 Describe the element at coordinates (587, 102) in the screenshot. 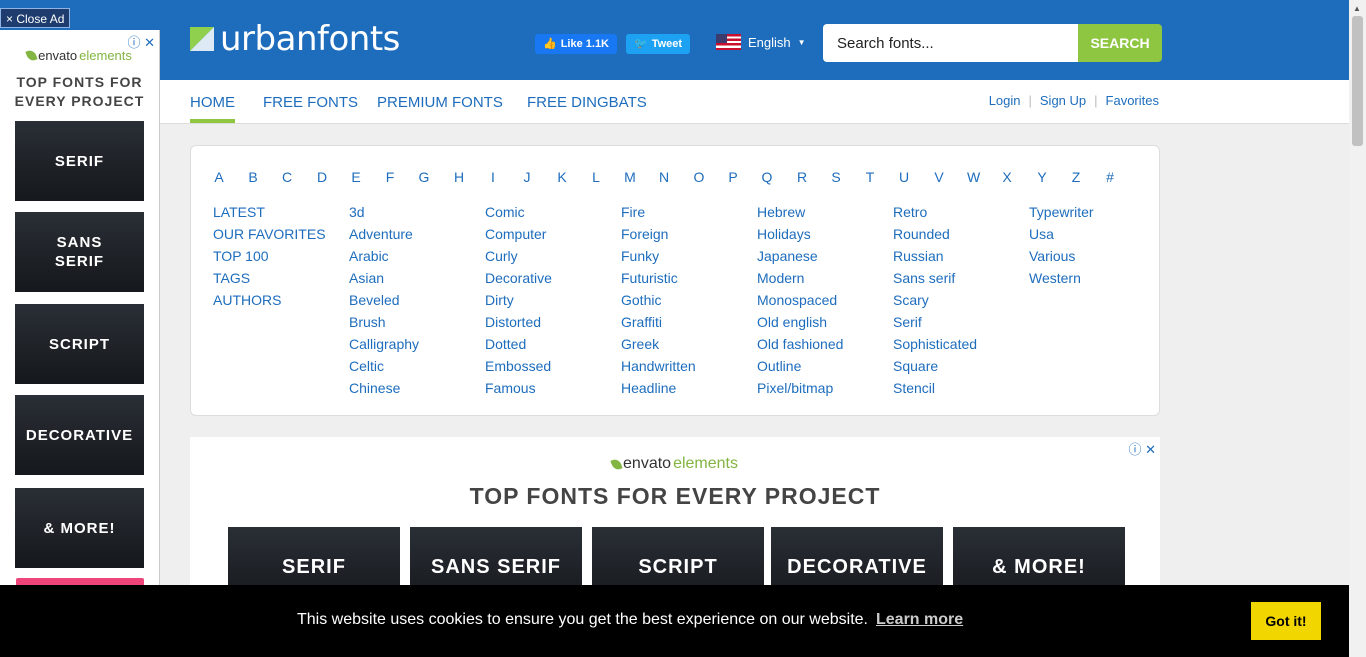

I see `nav-free-dingbats: FREE DINGBATS` at that location.